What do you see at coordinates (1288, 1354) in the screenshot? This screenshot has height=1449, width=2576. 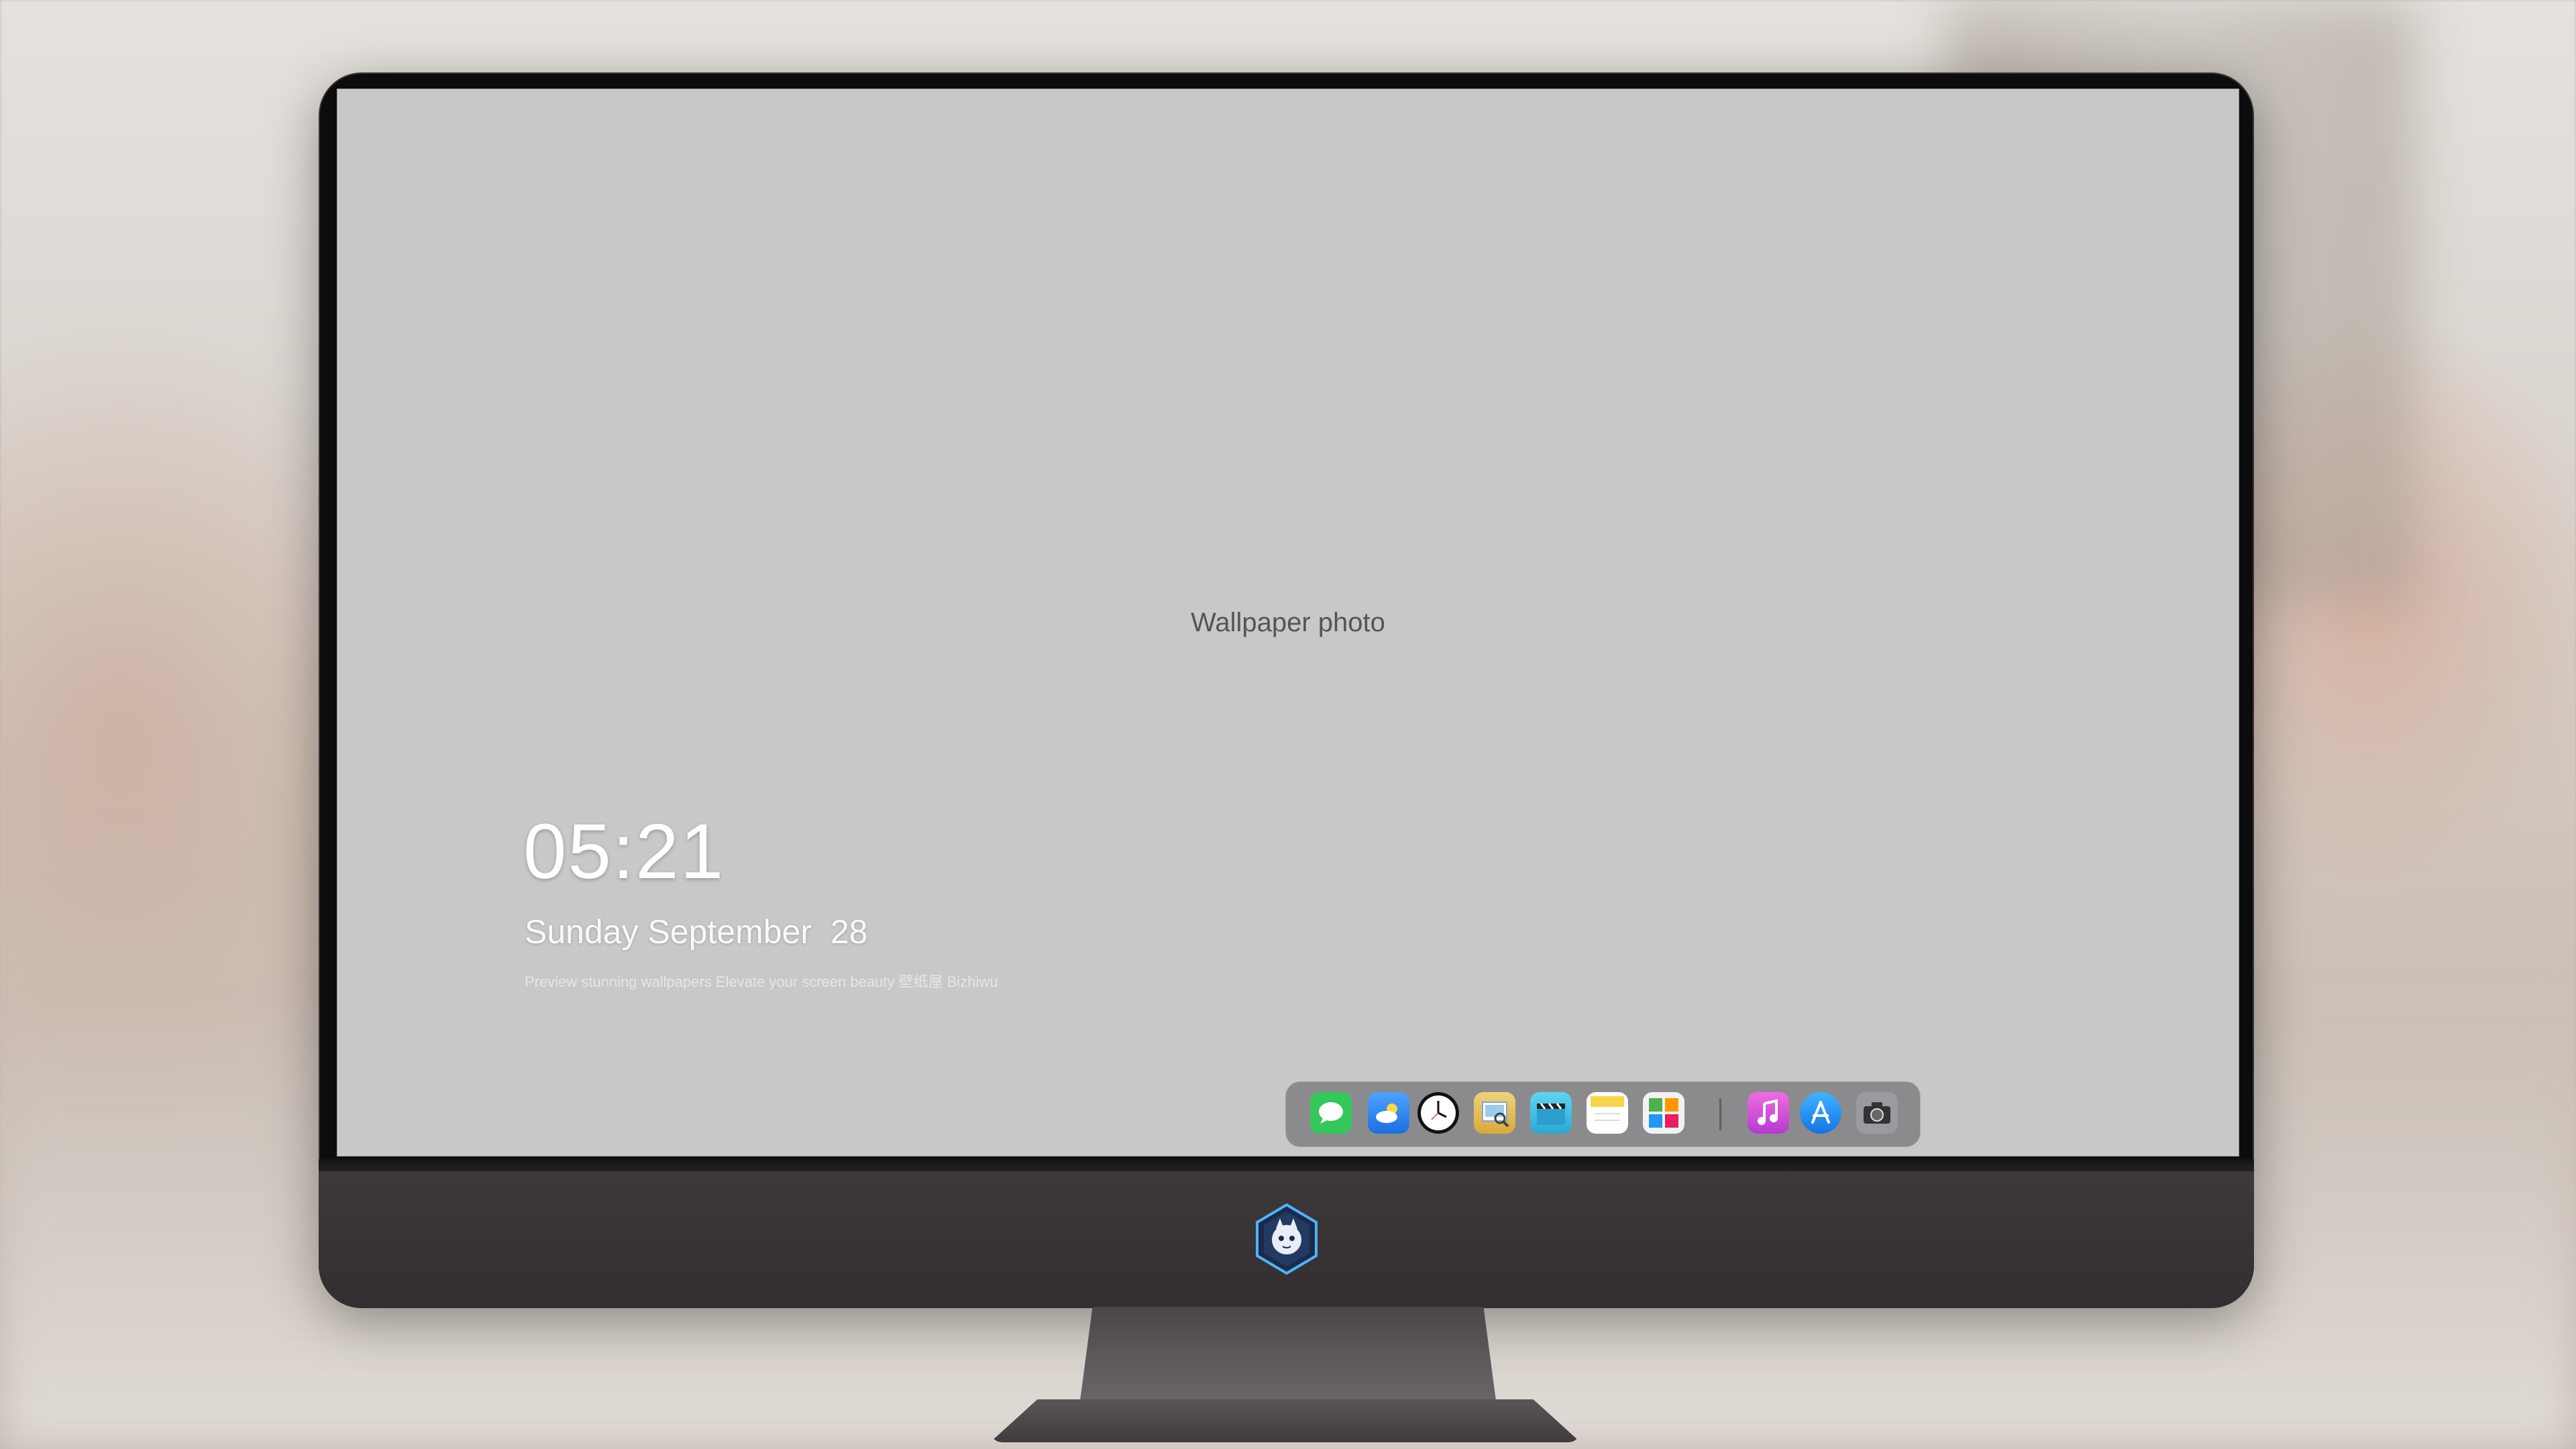 I see `monitor-stand-neck` at bounding box center [1288, 1354].